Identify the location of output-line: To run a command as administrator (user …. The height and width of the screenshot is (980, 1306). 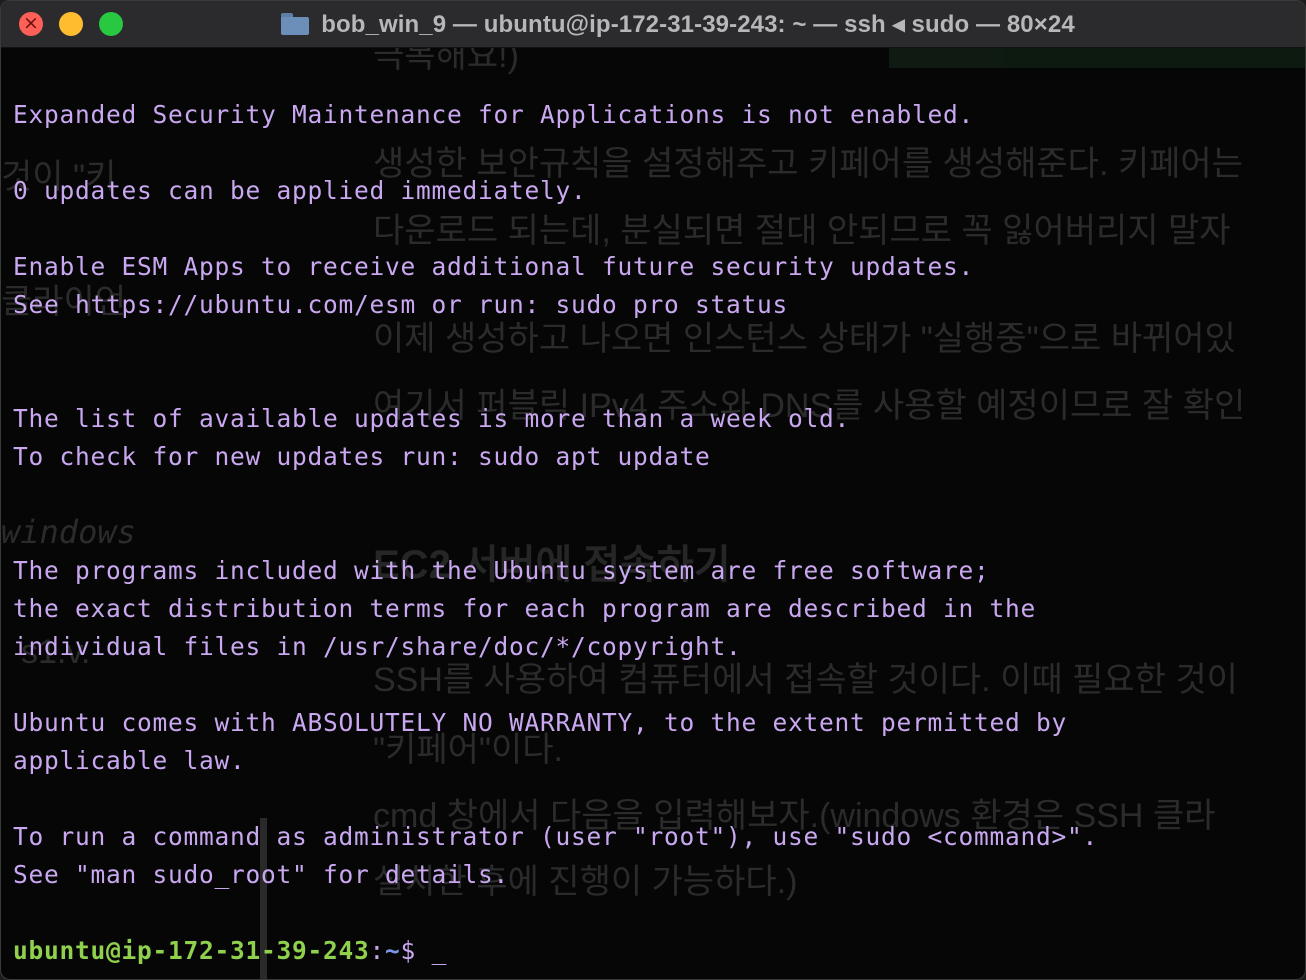
(556, 836).